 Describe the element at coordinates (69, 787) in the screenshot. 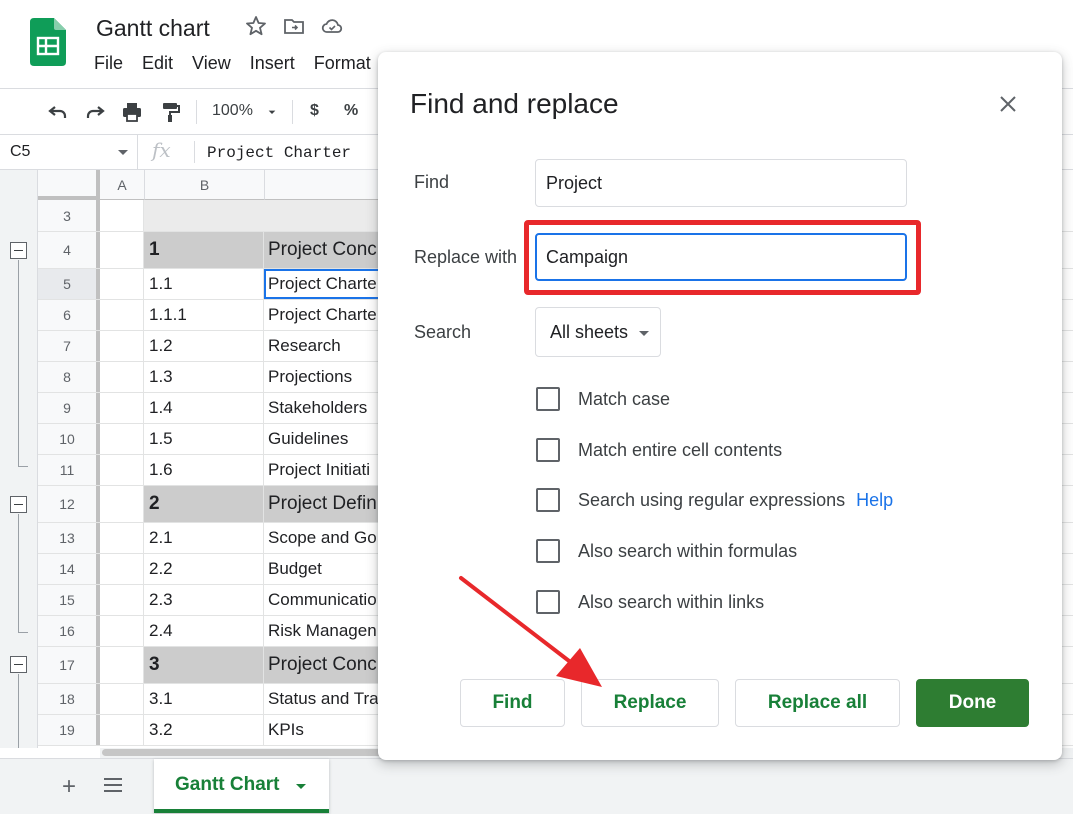

I see `add-sheet-plus-icon: +` at that location.